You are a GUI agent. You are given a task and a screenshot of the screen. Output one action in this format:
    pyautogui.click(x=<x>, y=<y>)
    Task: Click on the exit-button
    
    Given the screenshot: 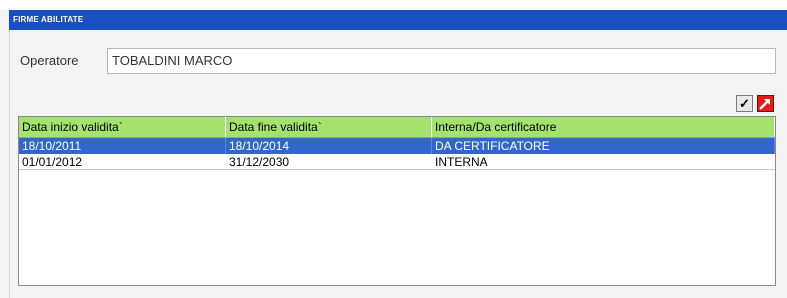 What is the action you would take?
    pyautogui.click(x=765, y=103)
    